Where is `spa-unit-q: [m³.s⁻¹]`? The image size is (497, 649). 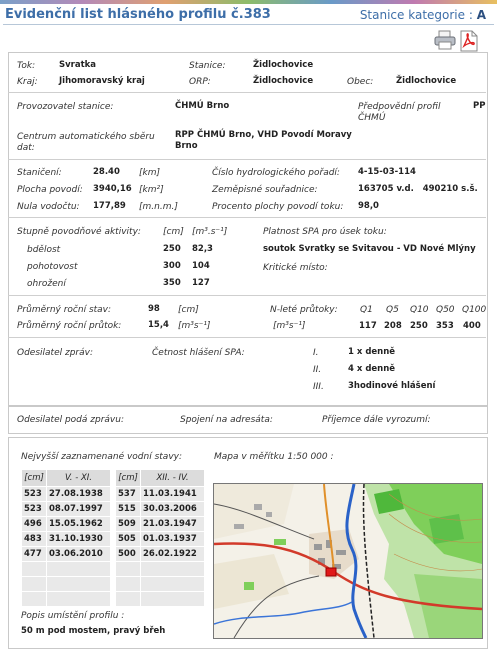 spa-unit-q: [m³.s⁻¹] is located at coordinates (210, 232).